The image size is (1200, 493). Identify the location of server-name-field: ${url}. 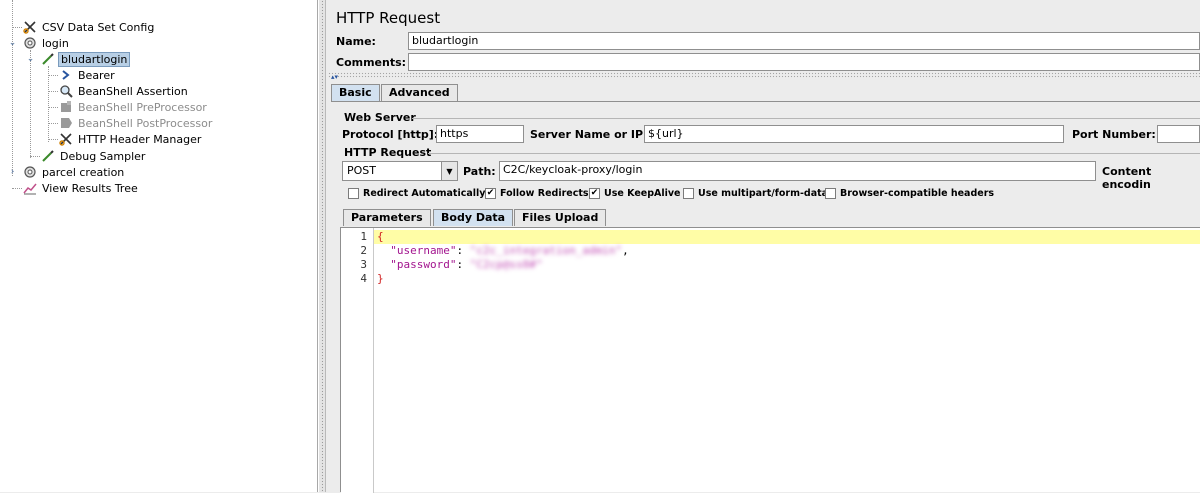
(854, 134).